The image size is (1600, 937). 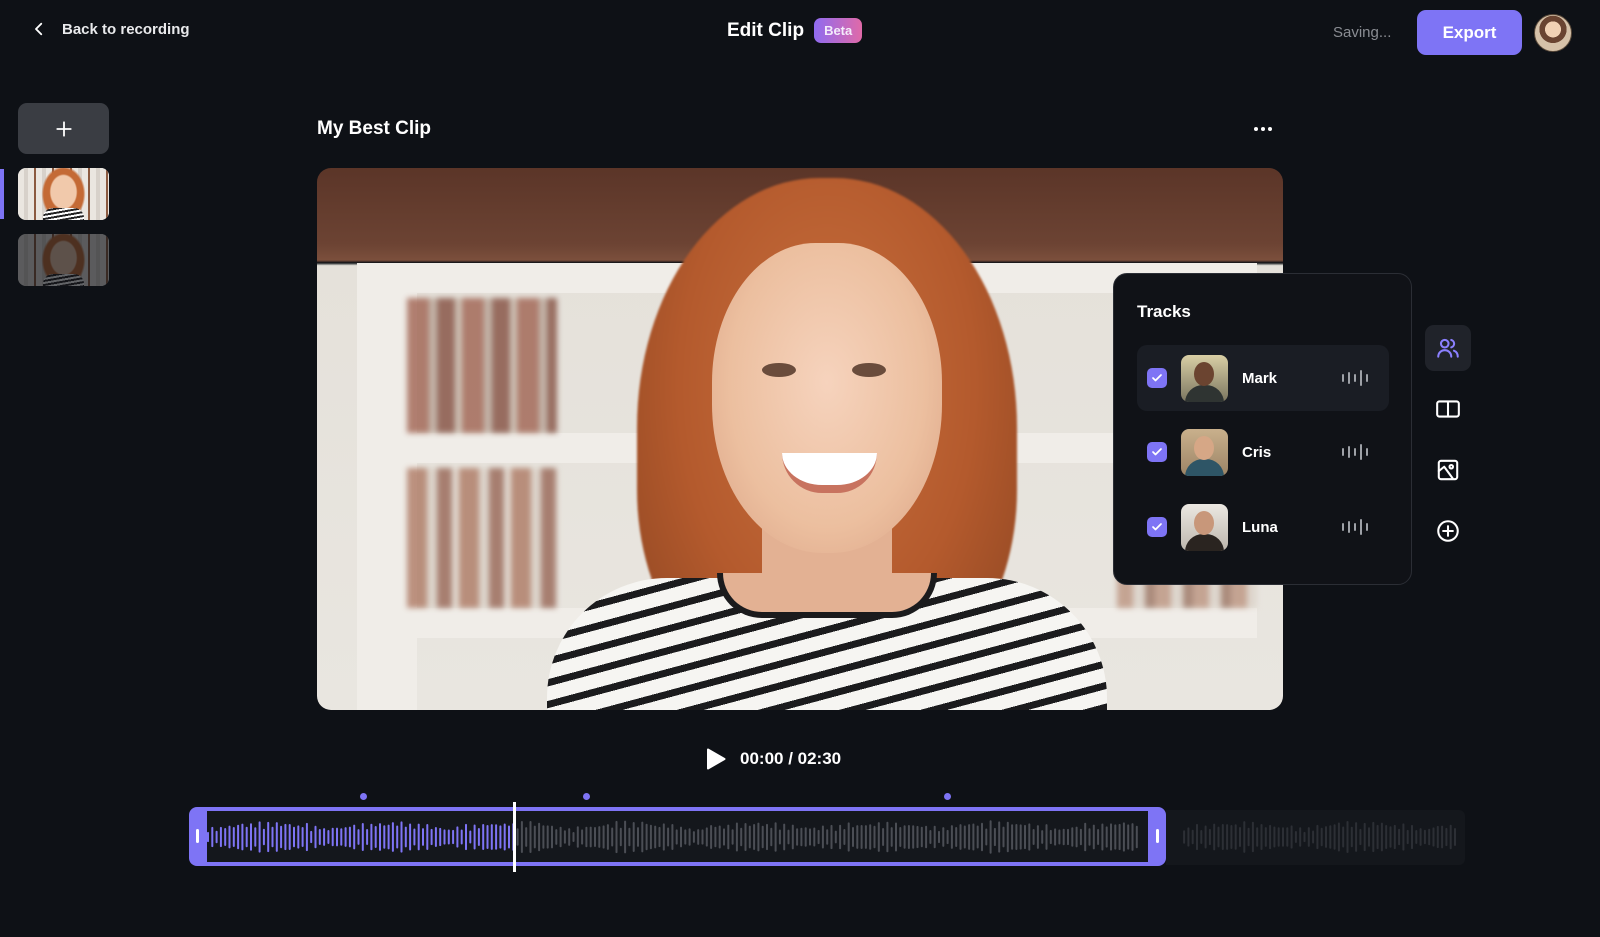 I want to click on eye, so click(x=869, y=370).